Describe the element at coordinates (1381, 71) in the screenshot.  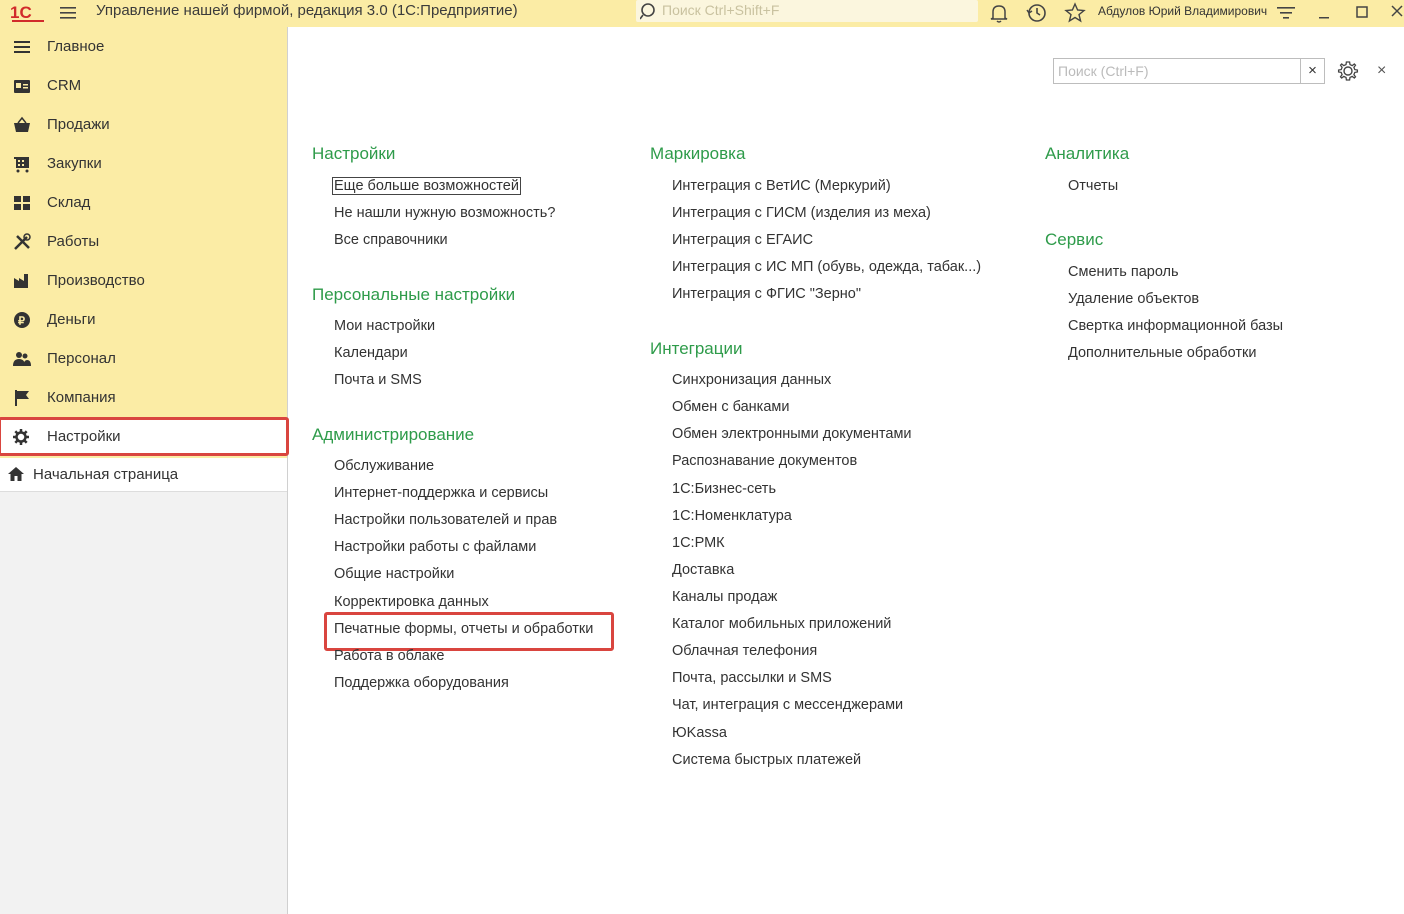
I see `close-panel-button: ×` at that location.